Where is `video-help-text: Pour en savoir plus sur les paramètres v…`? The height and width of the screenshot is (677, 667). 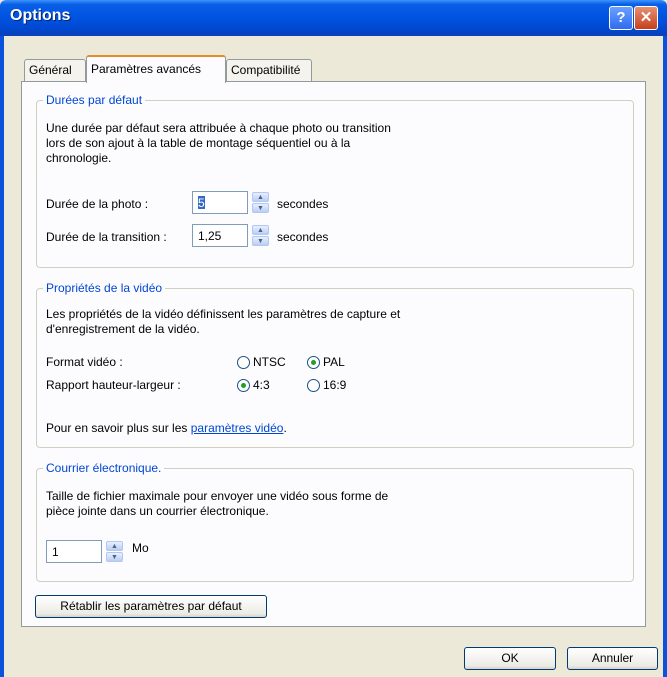
video-help-text: Pour en savoir plus sur les paramètres v… is located at coordinates (166, 428).